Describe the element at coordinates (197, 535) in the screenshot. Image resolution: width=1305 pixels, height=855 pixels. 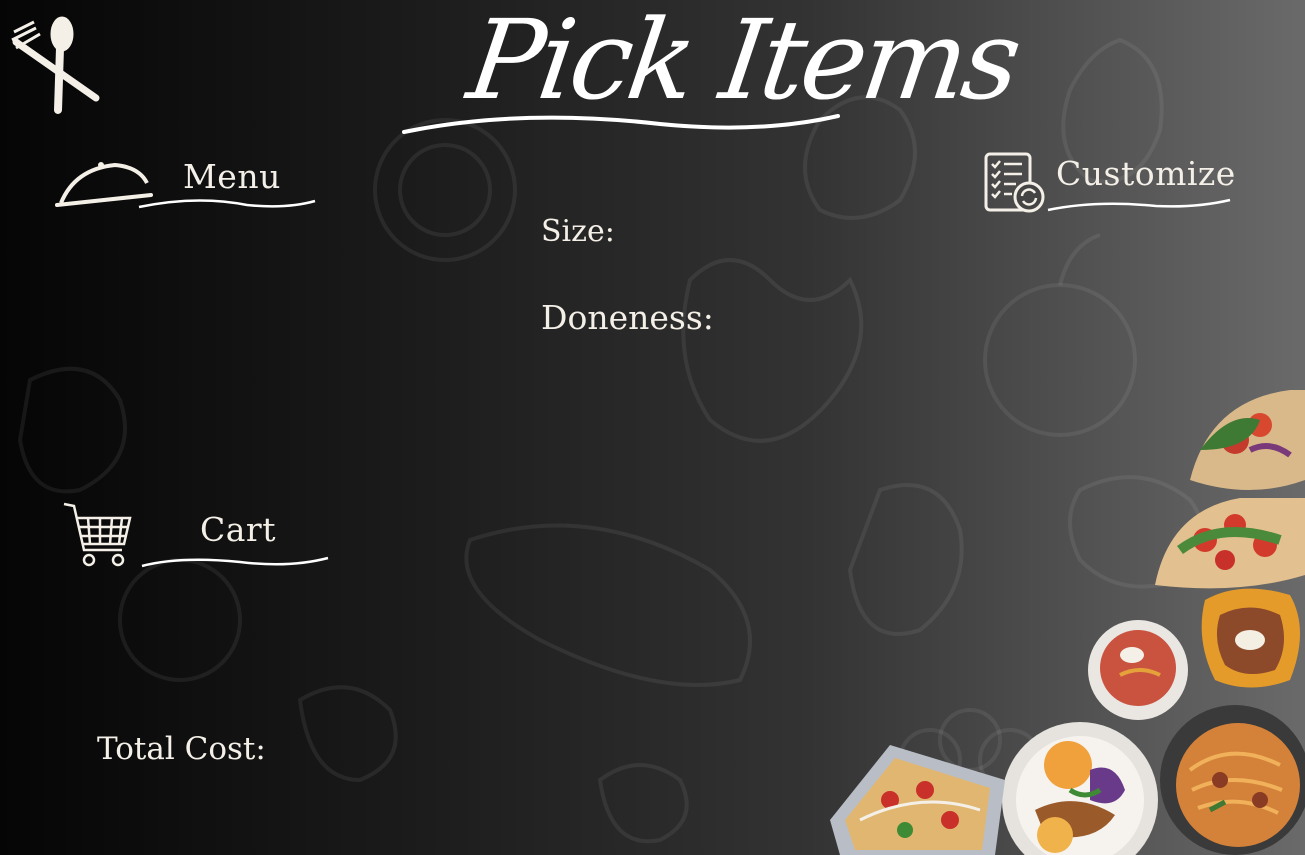
I see `cart-section-header: Cart` at that location.